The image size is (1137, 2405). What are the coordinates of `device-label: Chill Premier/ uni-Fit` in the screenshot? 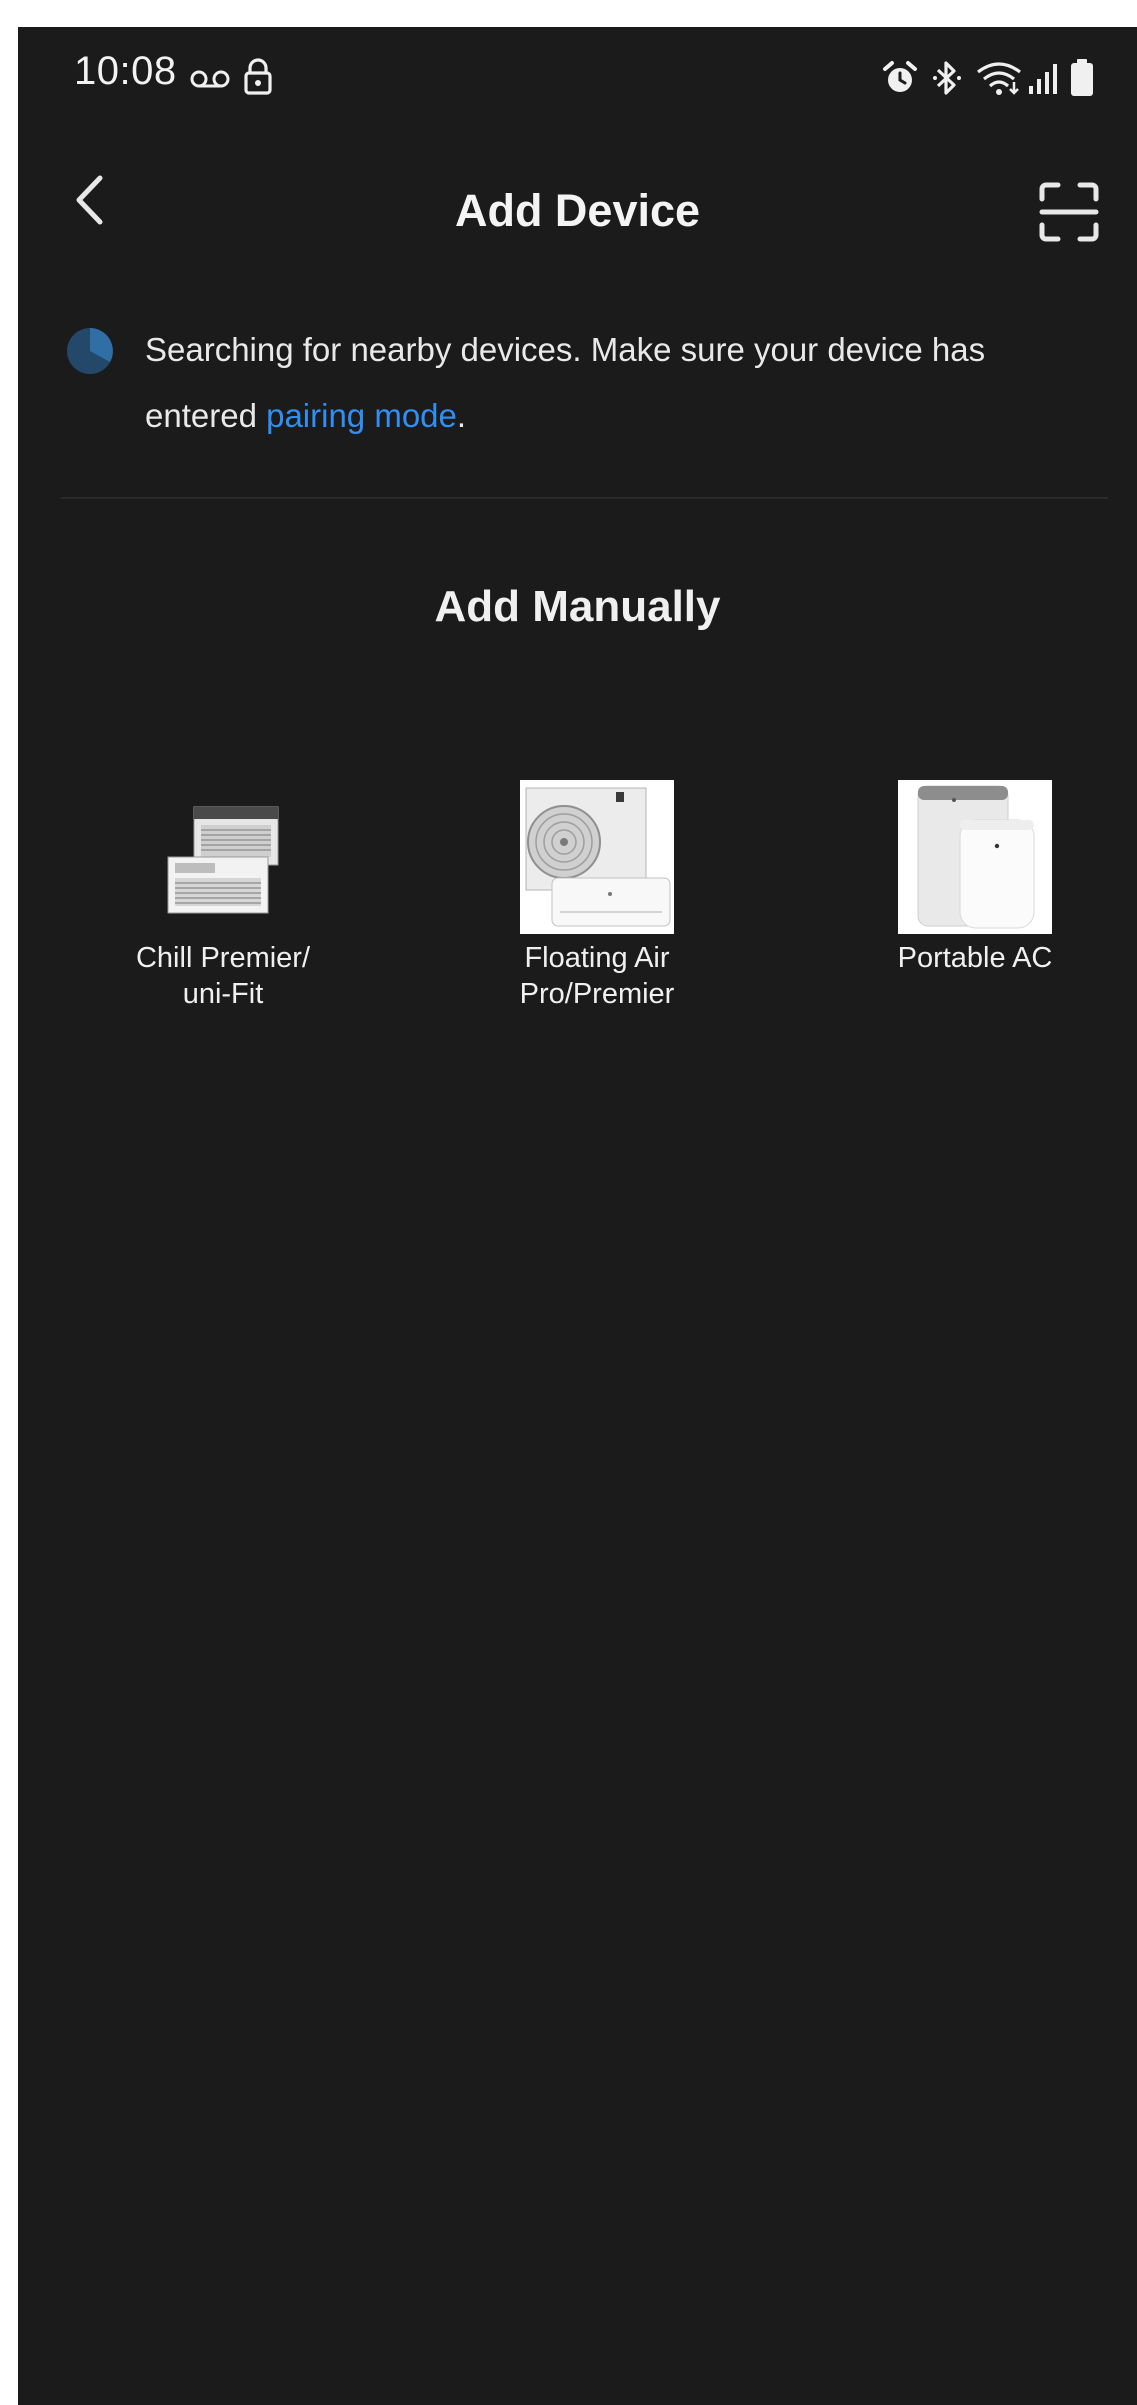 It's located at (223, 976).